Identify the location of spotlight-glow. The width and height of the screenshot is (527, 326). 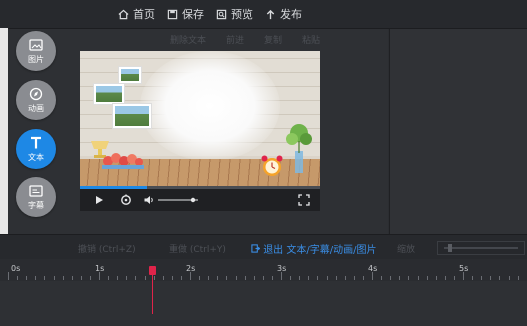
(210, 106).